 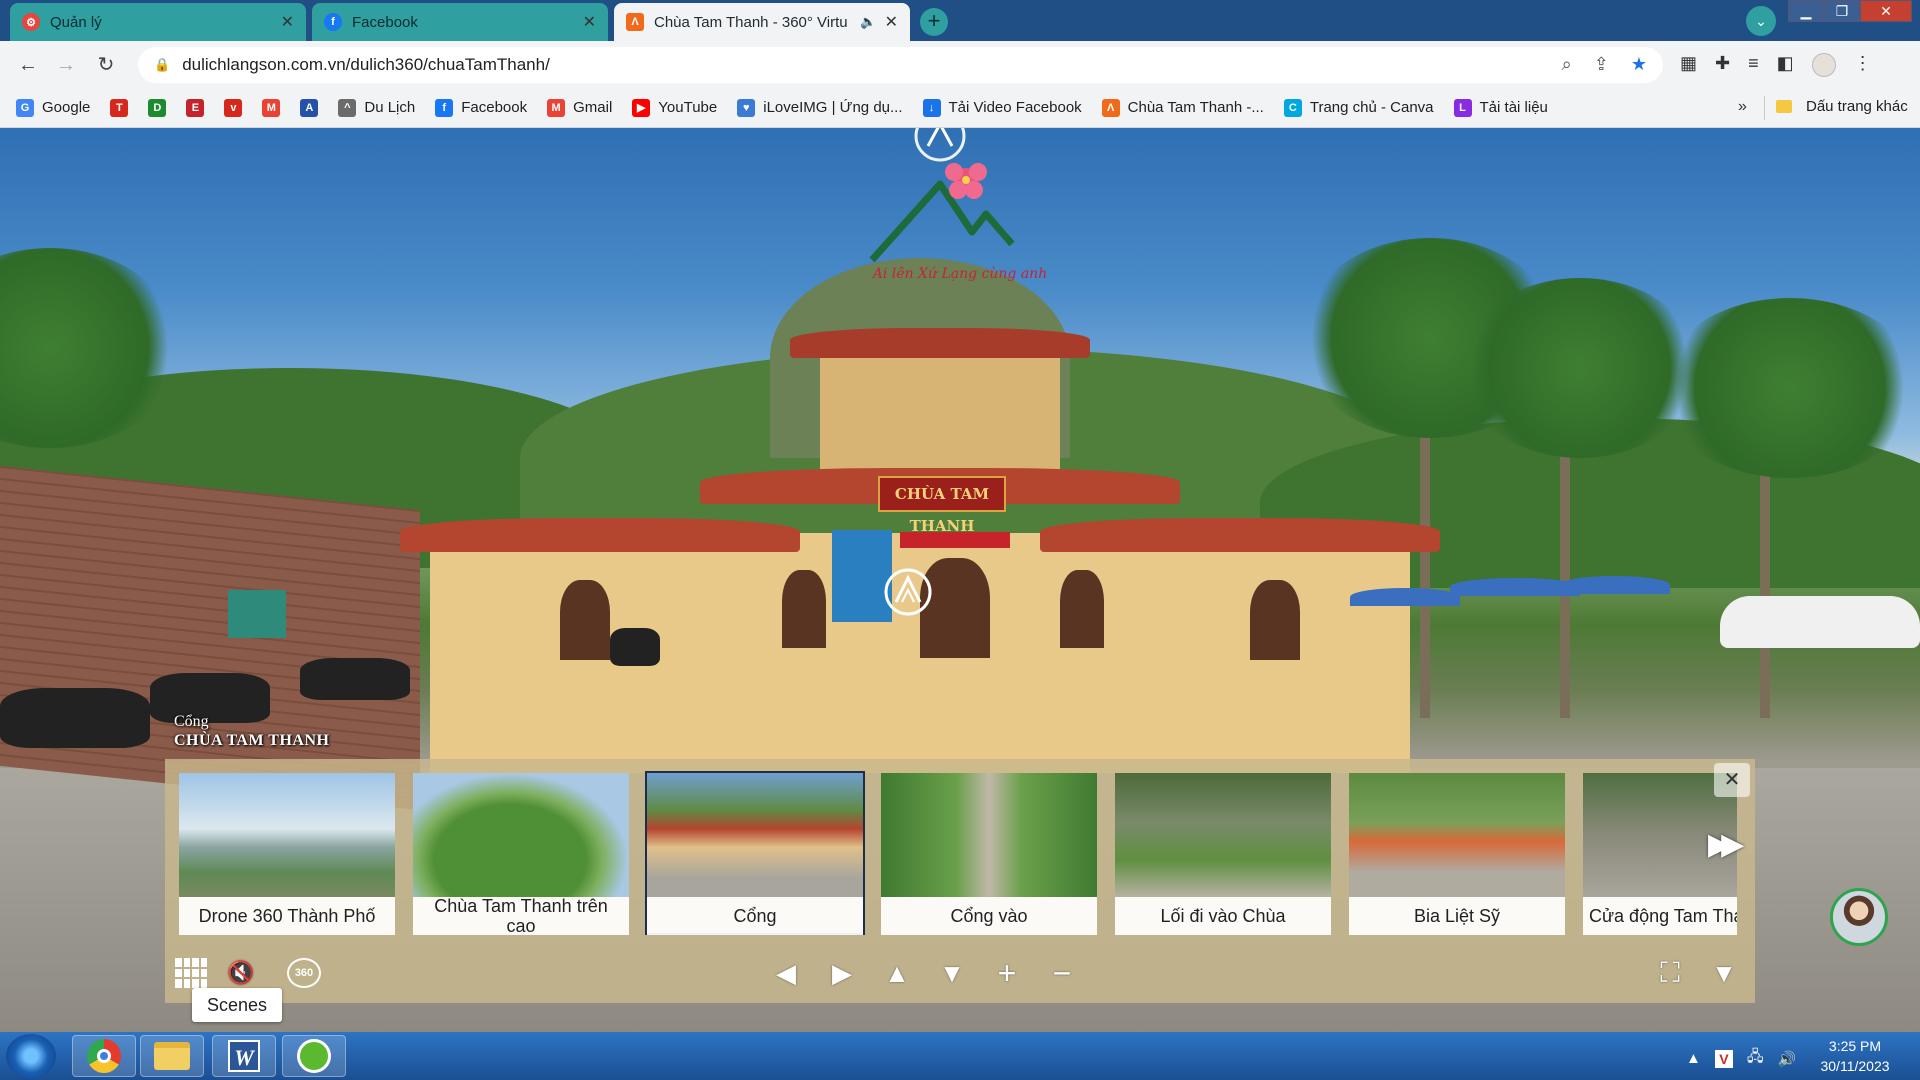 I want to click on scene-thumb-cong-vao: Cổng vào, so click(x=989, y=853).